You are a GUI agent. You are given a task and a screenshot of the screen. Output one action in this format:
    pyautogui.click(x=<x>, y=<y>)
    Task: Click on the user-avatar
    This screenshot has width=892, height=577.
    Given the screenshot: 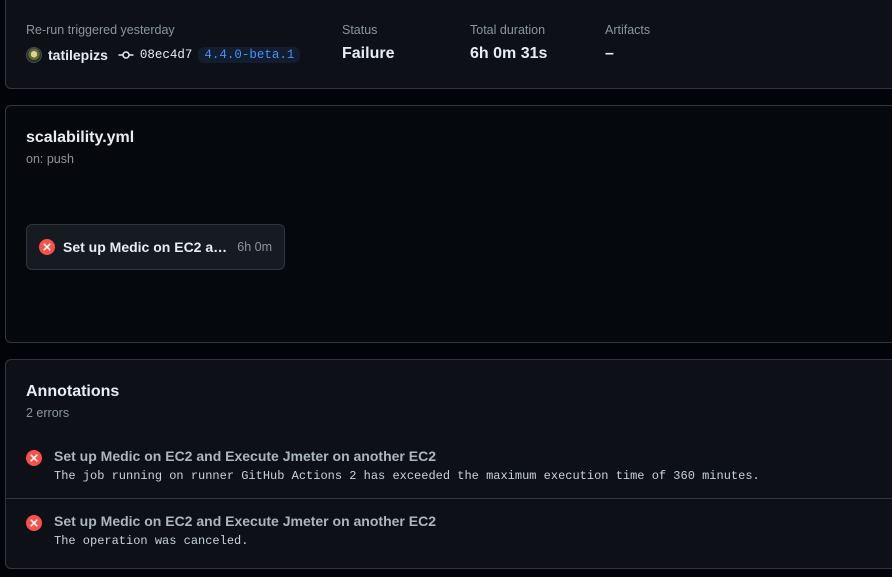 What is the action you would take?
    pyautogui.click(x=34, y=55)
    